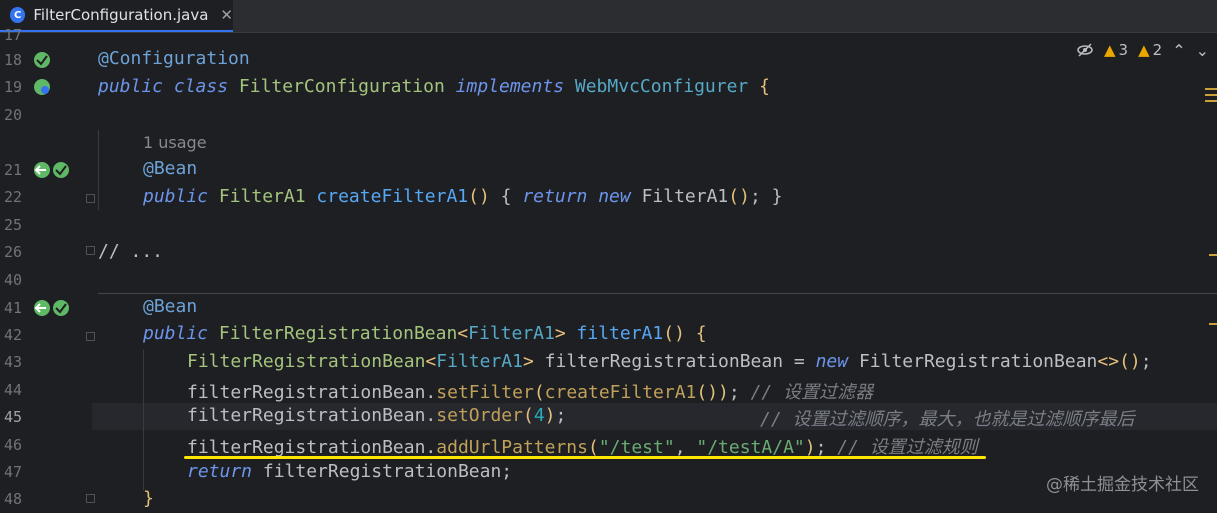  I want to click on usage-hint: 1 usage, so click(175, 142).